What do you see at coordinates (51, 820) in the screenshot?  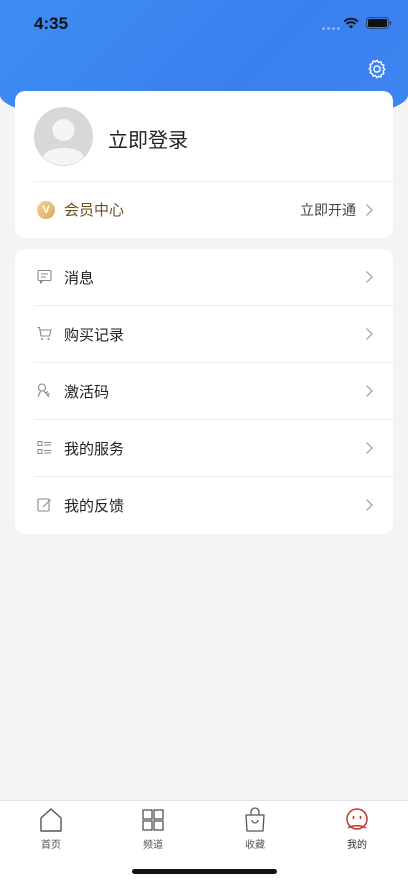 I see `home-icon` at bounding box center [51, 820].